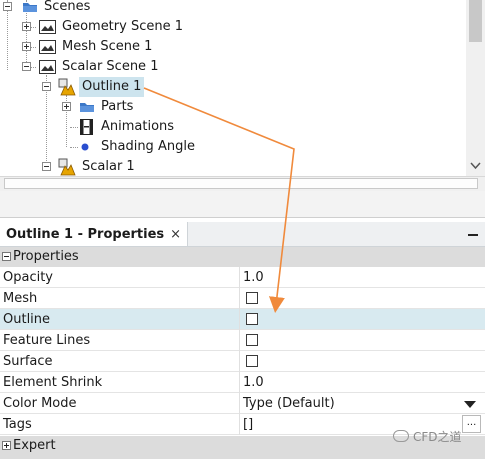 The image size is (485, 459). What do you see at coordinates (28, 277) in the screenshot?
I see `property-name: Opacity` at bounding box center [28, 277].